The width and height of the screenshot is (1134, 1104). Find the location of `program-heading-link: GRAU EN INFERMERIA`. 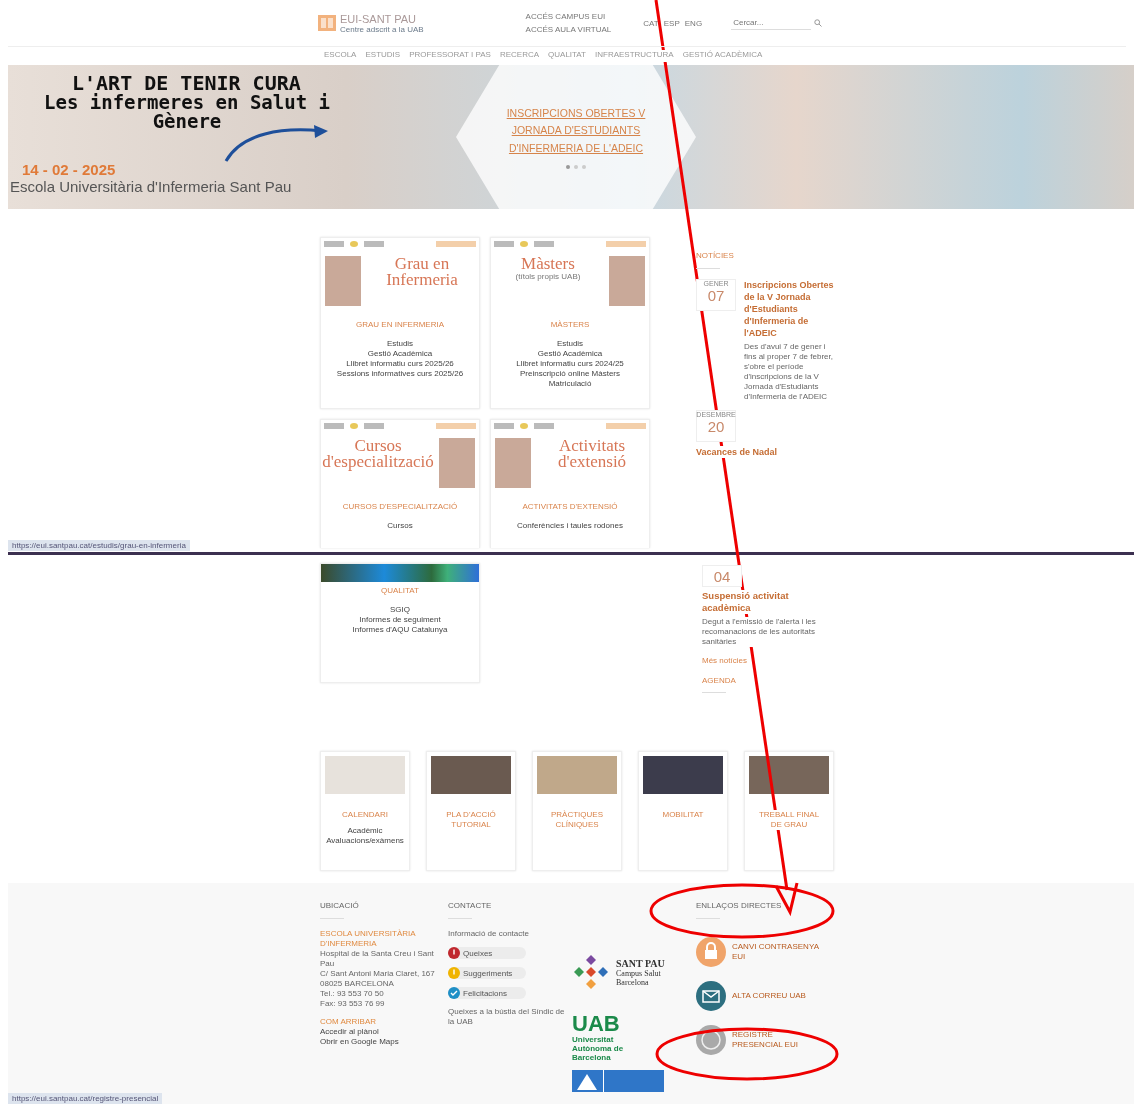

program-heading-link: GRAU EN INFERMERIA is located at coordinates (400, 324).